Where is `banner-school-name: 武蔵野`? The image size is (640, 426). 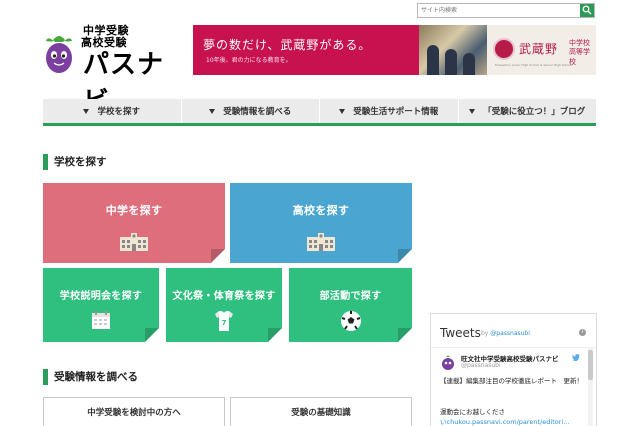 banner-school-name: 武蔵野 is located at coordinates (539, 49).